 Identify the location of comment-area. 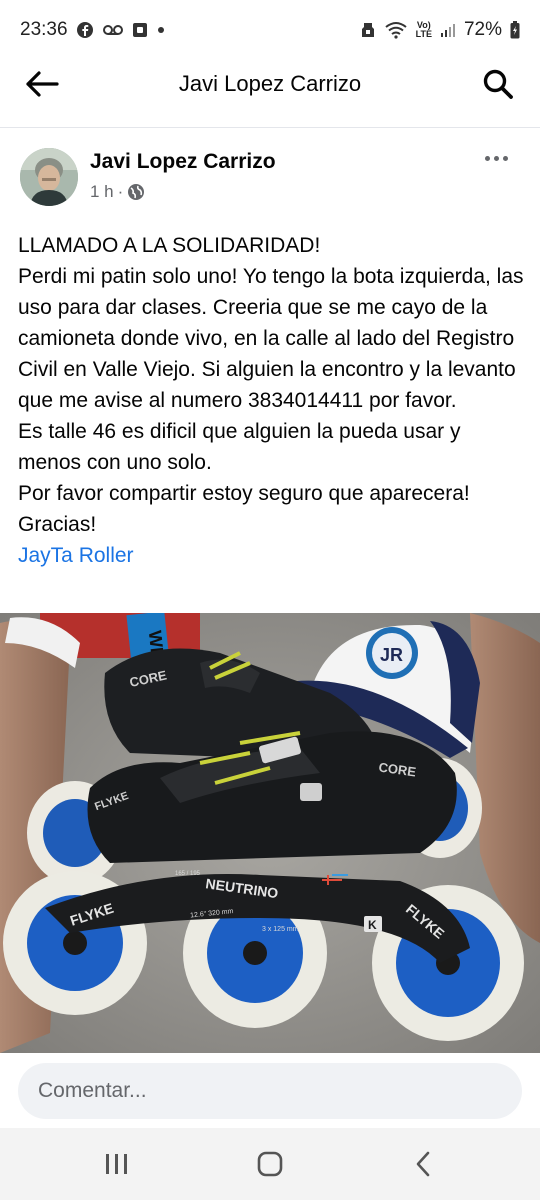
(270, 1090).